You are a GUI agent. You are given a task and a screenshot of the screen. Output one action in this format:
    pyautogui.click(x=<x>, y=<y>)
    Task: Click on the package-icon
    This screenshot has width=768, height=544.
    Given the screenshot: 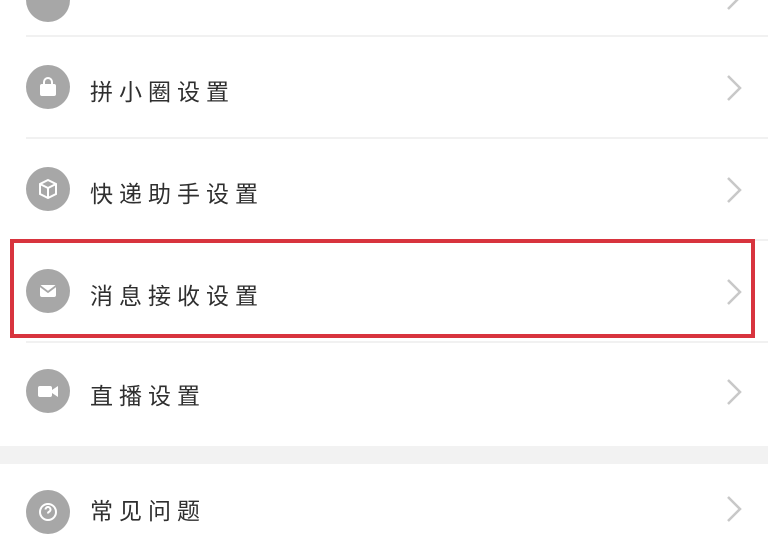 What is the action you would take?
    pyautogui.click(x=48, y=189)
    